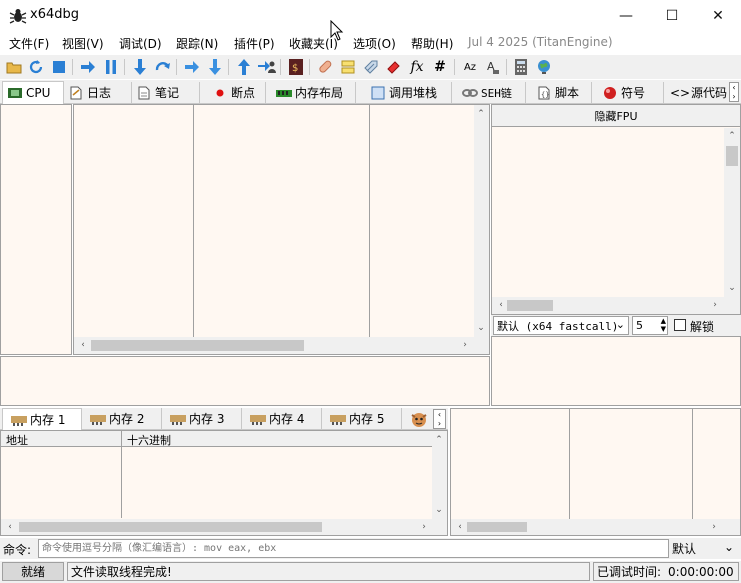  Describe the element at coordinates (404, 92) in the screenshot. I see `tab-call-stack: 调用堆栈` at that location.